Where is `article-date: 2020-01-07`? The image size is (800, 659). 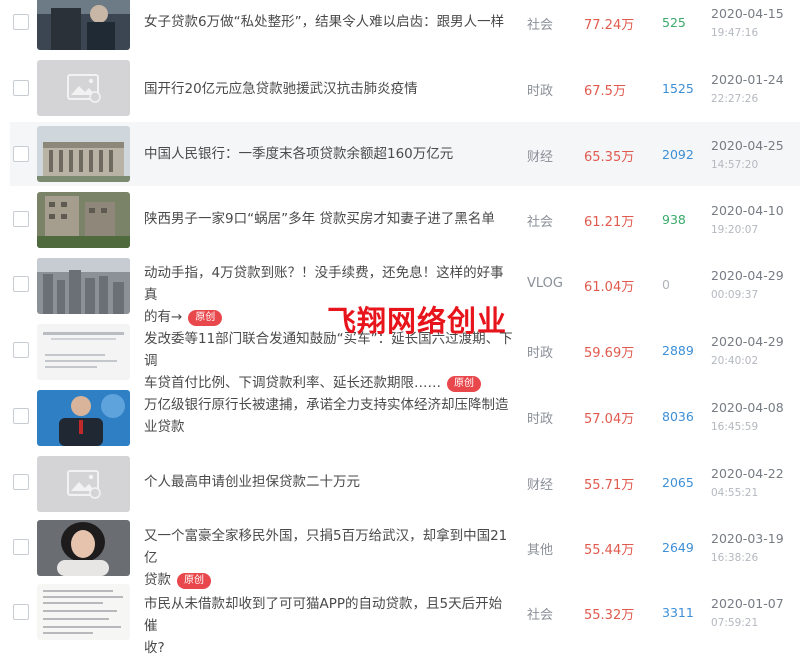
article-date: 2020-01-07 is located at coordinates (747, 603).